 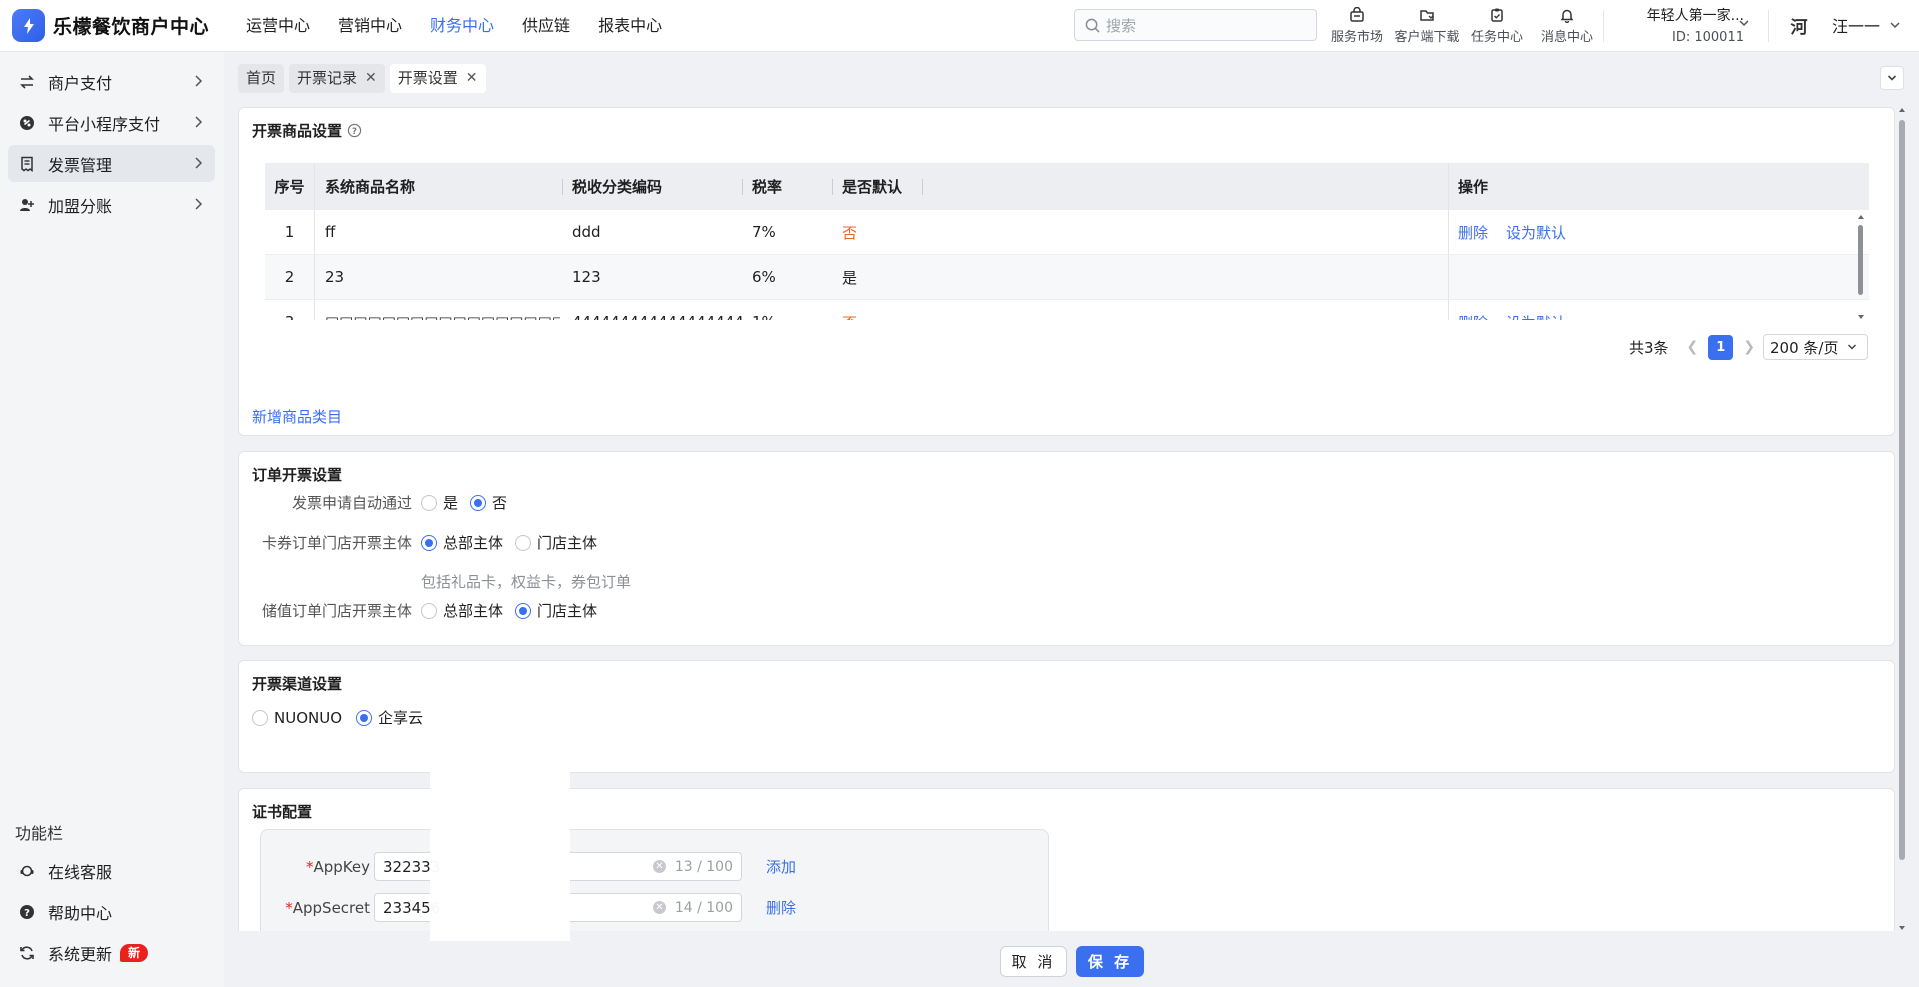 What do you see at coordinates (282, 812) in the screenshot?
I see `section-title: 证书配置` at bounding box center [282, 812].